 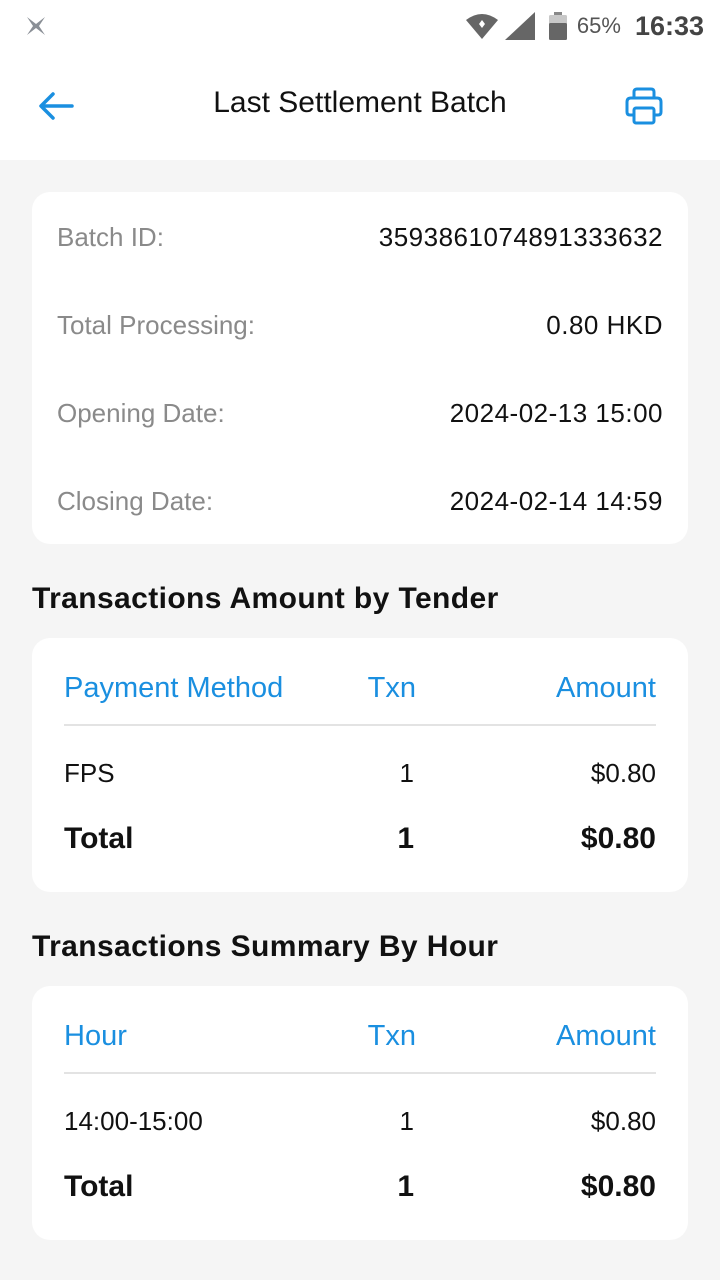 What do you see at coordinates (557, 26) in the screenshot?
I see `battery-icon` at bounding box center [557, 26].